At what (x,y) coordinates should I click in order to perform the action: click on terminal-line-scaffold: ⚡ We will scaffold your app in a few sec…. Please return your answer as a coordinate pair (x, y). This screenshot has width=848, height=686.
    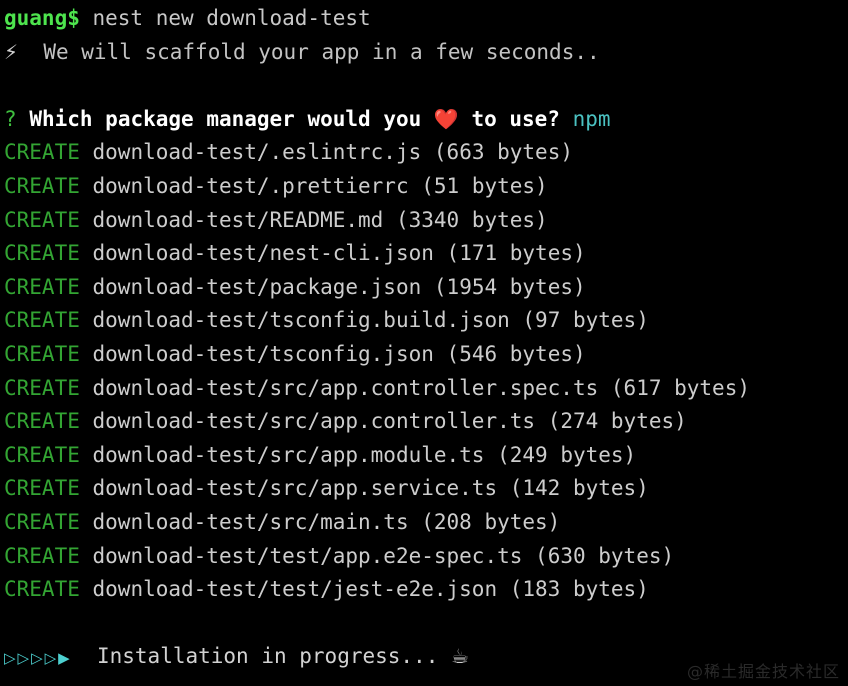
    Looking at the image, I should click on (426, 53).